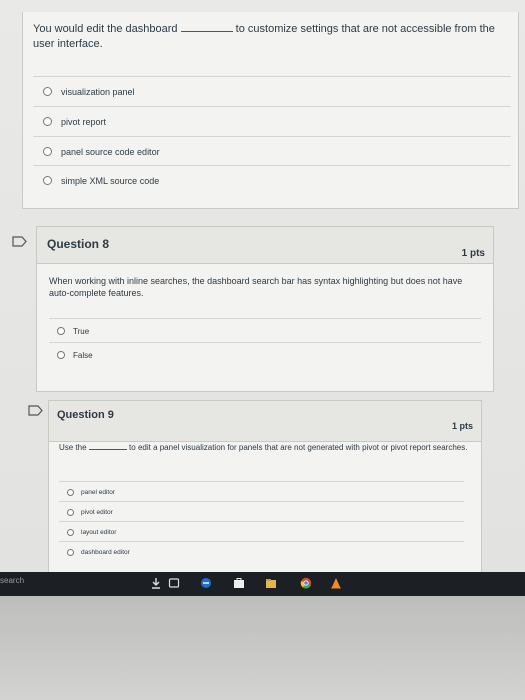 This screenshot has height=700, width=525. I want to click on store-icon, so click(239, 583).